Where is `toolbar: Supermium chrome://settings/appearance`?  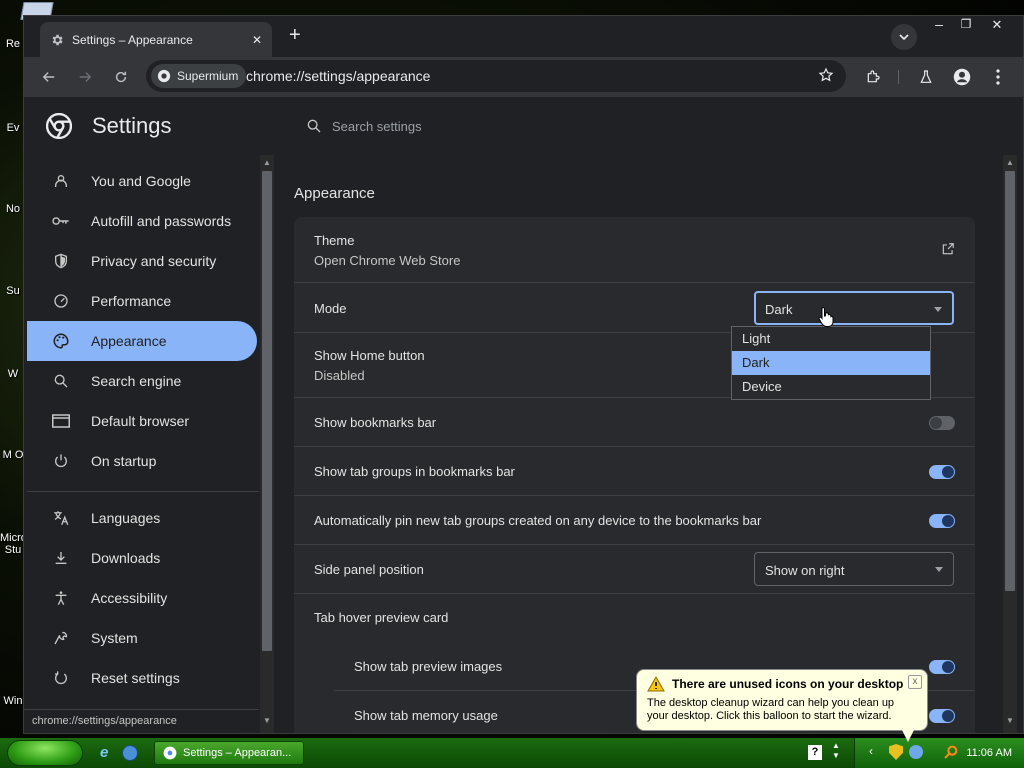
toolbar: Supermium chrome://settings/appearance is located at coordinates (523, 77).